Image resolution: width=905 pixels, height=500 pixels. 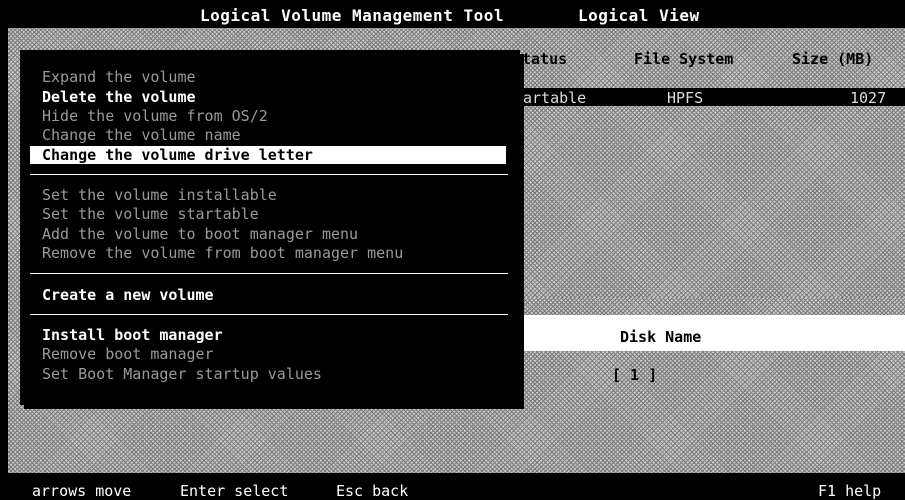 I want to click on menu-set-startable: Set the volume startable, so click(x=150, y=214).